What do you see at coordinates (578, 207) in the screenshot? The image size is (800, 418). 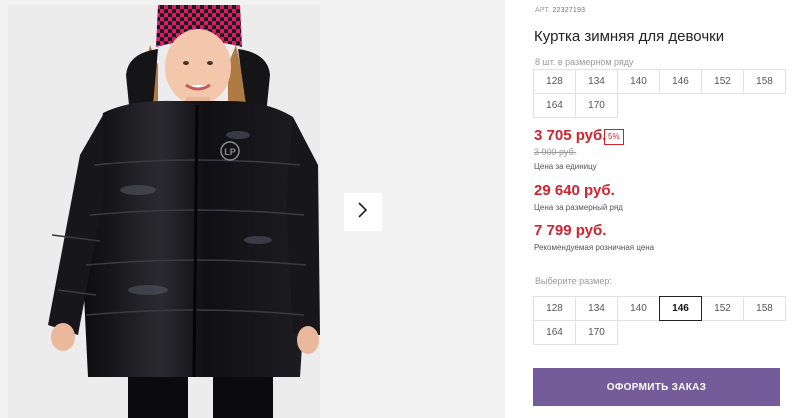 I see `pack-price-note: Цена за размерный ряд` at bounding box center [578, 207].